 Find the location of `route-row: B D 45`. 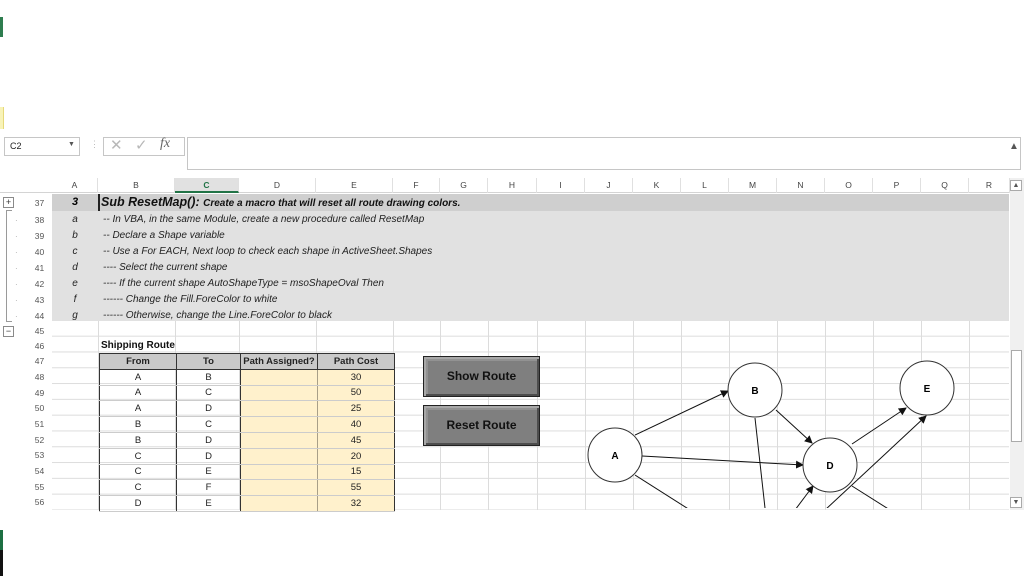

route-row: B D 45 is located at coordinates (247, 440).